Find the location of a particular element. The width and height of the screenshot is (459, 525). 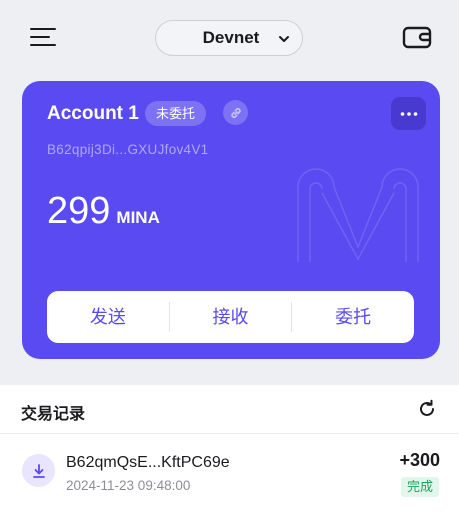

delegate-button: 委托 is located at coordinates (353, 317).